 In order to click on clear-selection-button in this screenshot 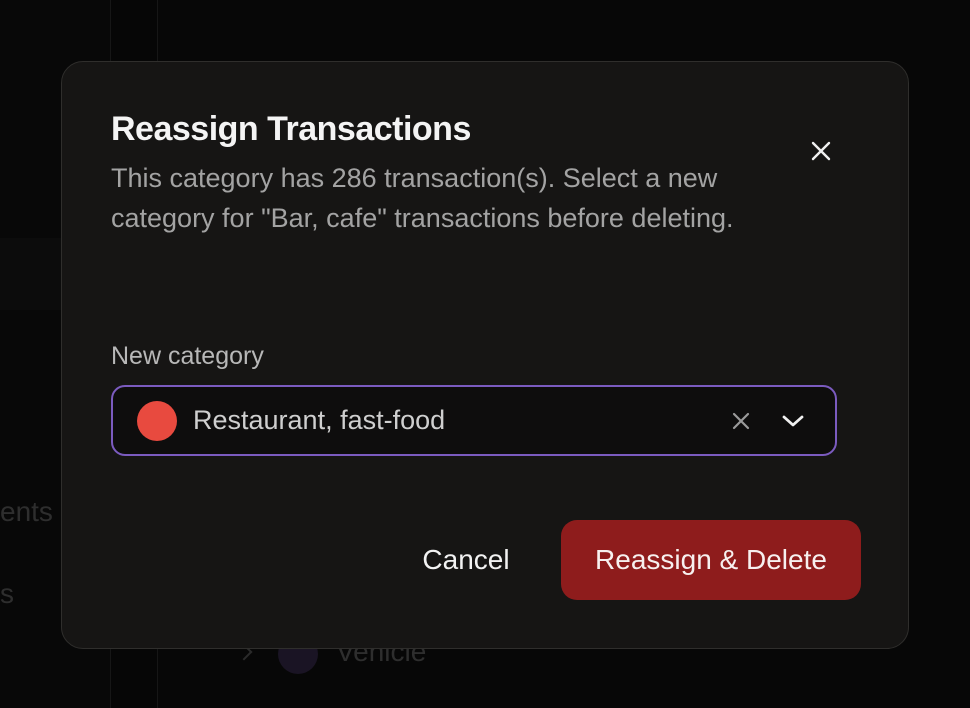, I will do `click(741, 421)`.